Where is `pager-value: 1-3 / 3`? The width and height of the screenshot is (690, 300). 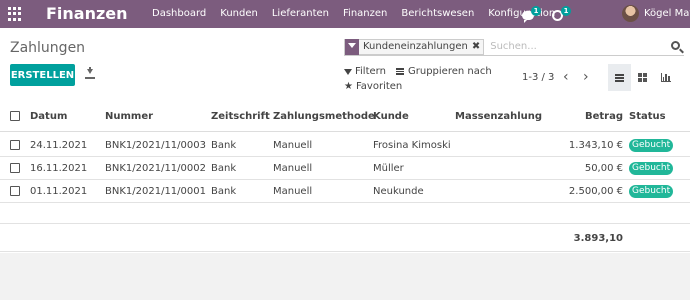
pager-value: 1-3 / 3 is located at coordinates (538, 77).